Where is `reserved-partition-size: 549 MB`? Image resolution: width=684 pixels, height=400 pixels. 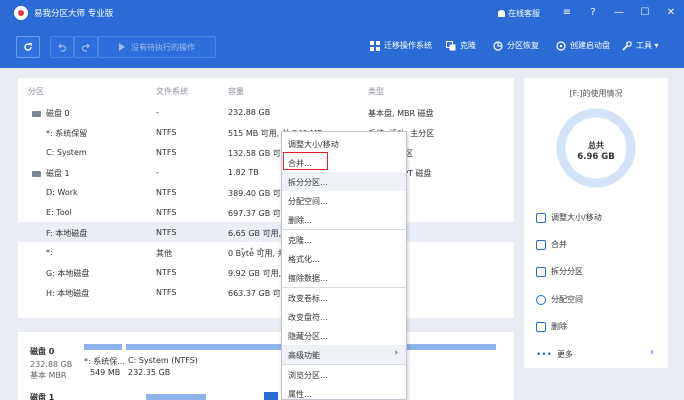
reserved-partition-size: 549 MB is located at coordinates (105, 372).